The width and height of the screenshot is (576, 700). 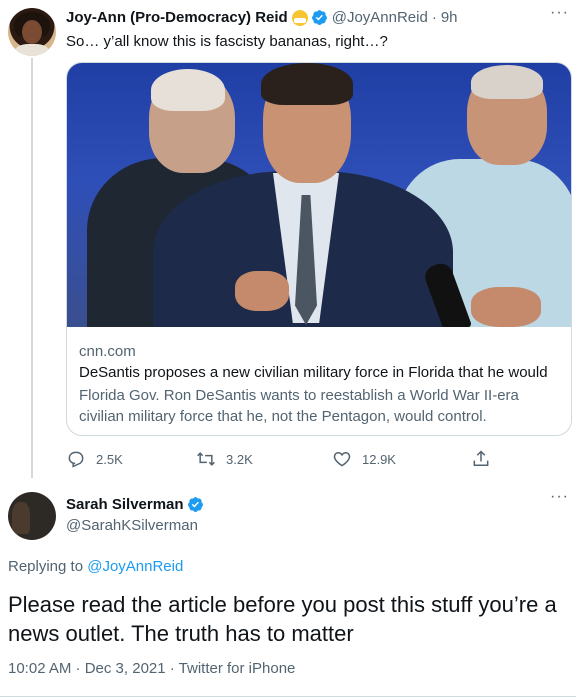 I want to click on retweet-icon, so click(x=206, y=459).